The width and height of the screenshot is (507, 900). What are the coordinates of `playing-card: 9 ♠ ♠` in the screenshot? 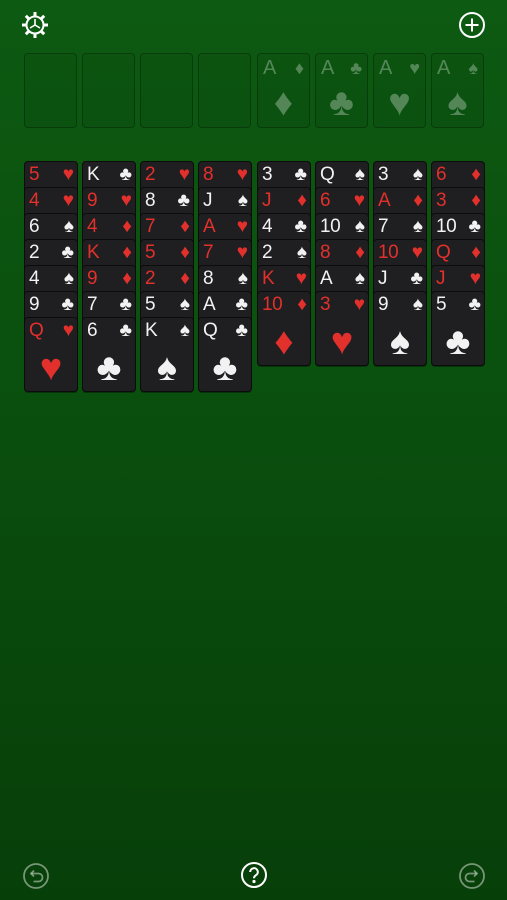 It's located at (400, 328).